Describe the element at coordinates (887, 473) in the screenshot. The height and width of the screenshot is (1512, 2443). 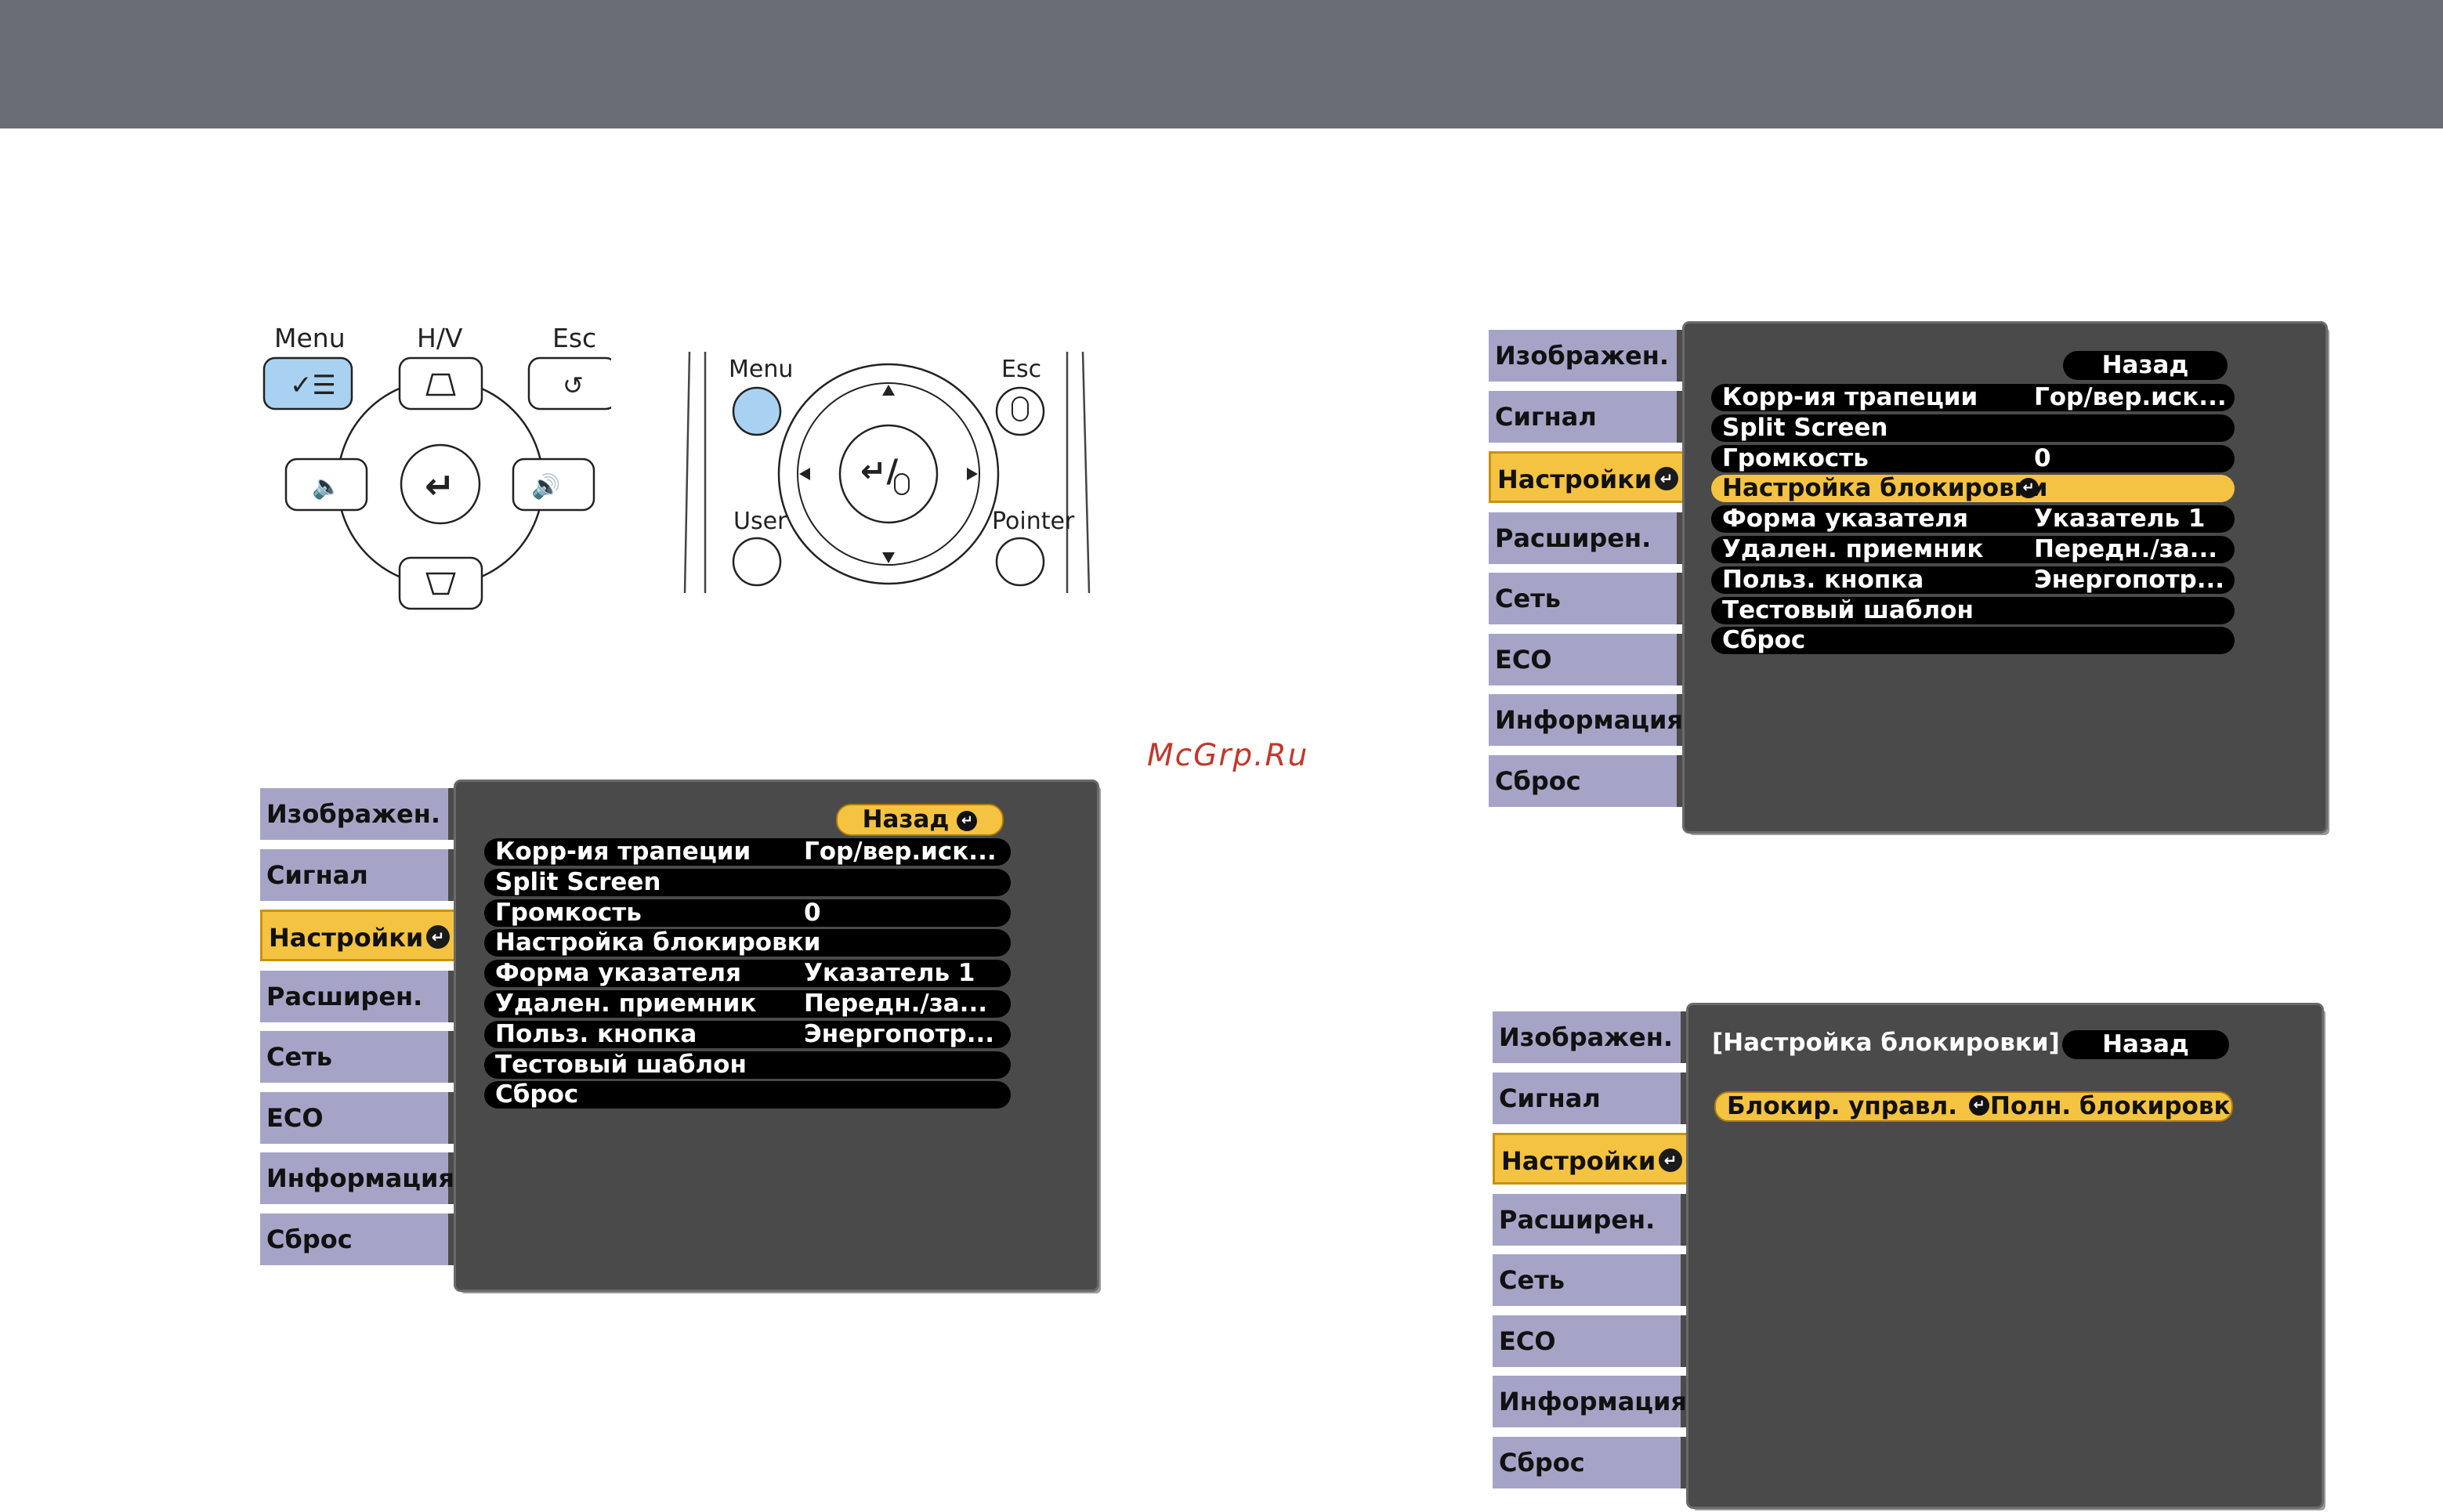
I see `remote-control-diagram-2: Menu Esc User Pointer ↵/` at that location.